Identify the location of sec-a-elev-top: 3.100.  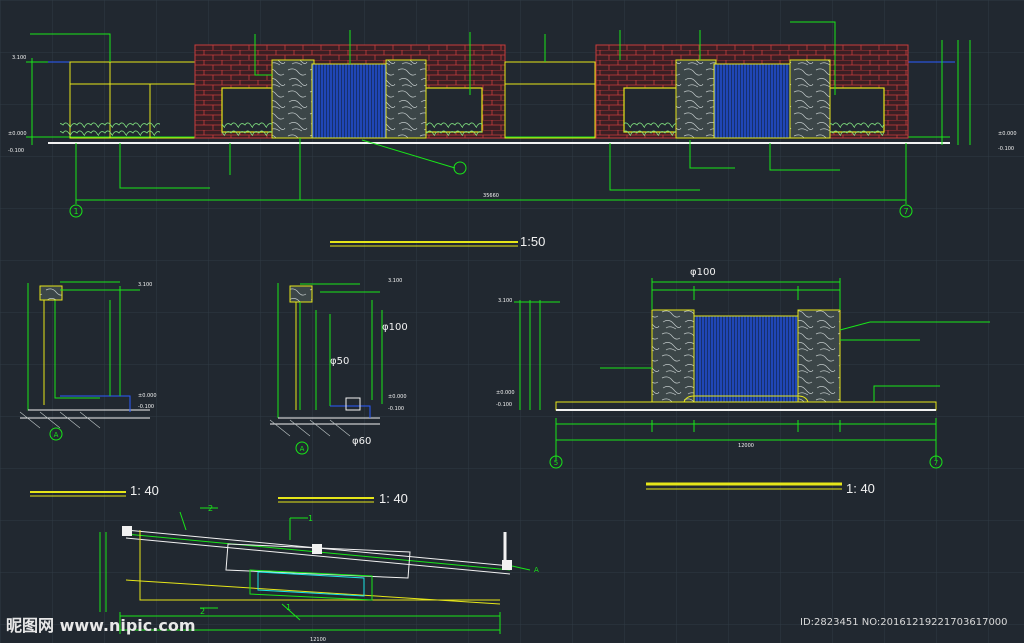
(145, 285).